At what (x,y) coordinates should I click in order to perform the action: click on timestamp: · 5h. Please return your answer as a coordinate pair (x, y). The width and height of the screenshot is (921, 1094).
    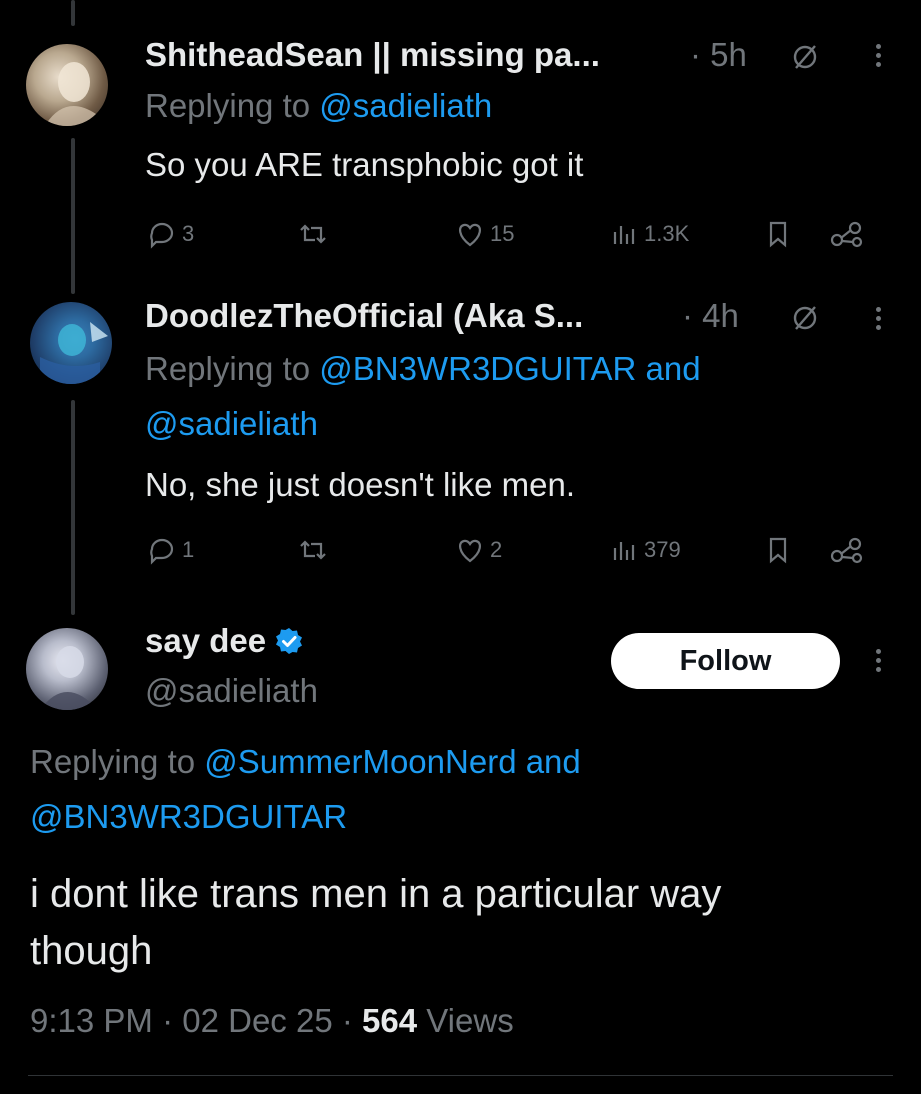
    Looking at the image, I should click on (718, 55).